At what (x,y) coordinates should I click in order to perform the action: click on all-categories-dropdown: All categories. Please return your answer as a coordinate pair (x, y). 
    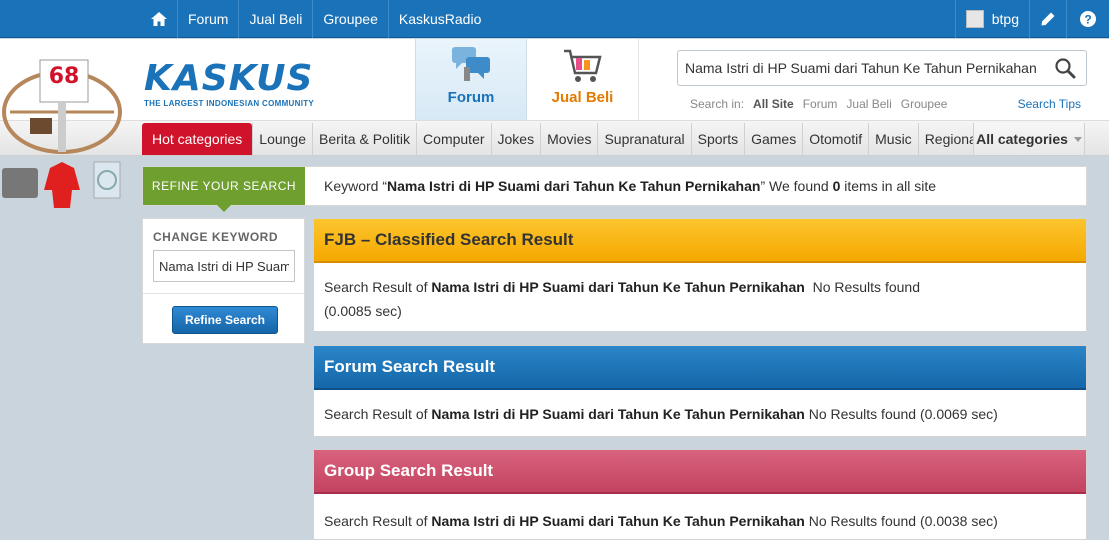
    Looking at the image, I should click on (1029, 139).